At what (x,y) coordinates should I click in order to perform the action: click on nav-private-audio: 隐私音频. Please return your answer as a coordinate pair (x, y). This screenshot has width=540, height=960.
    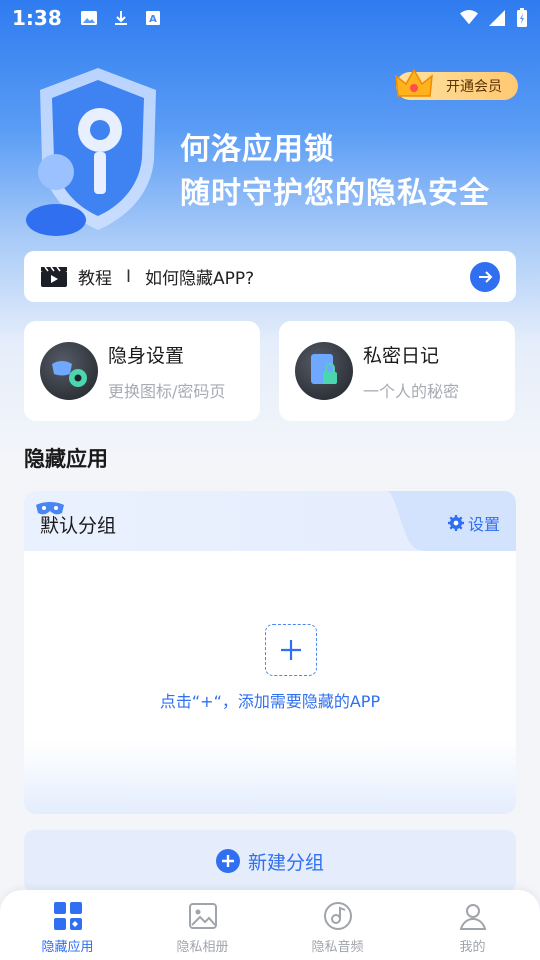
    Looking at the image, I should click on (337, 925).